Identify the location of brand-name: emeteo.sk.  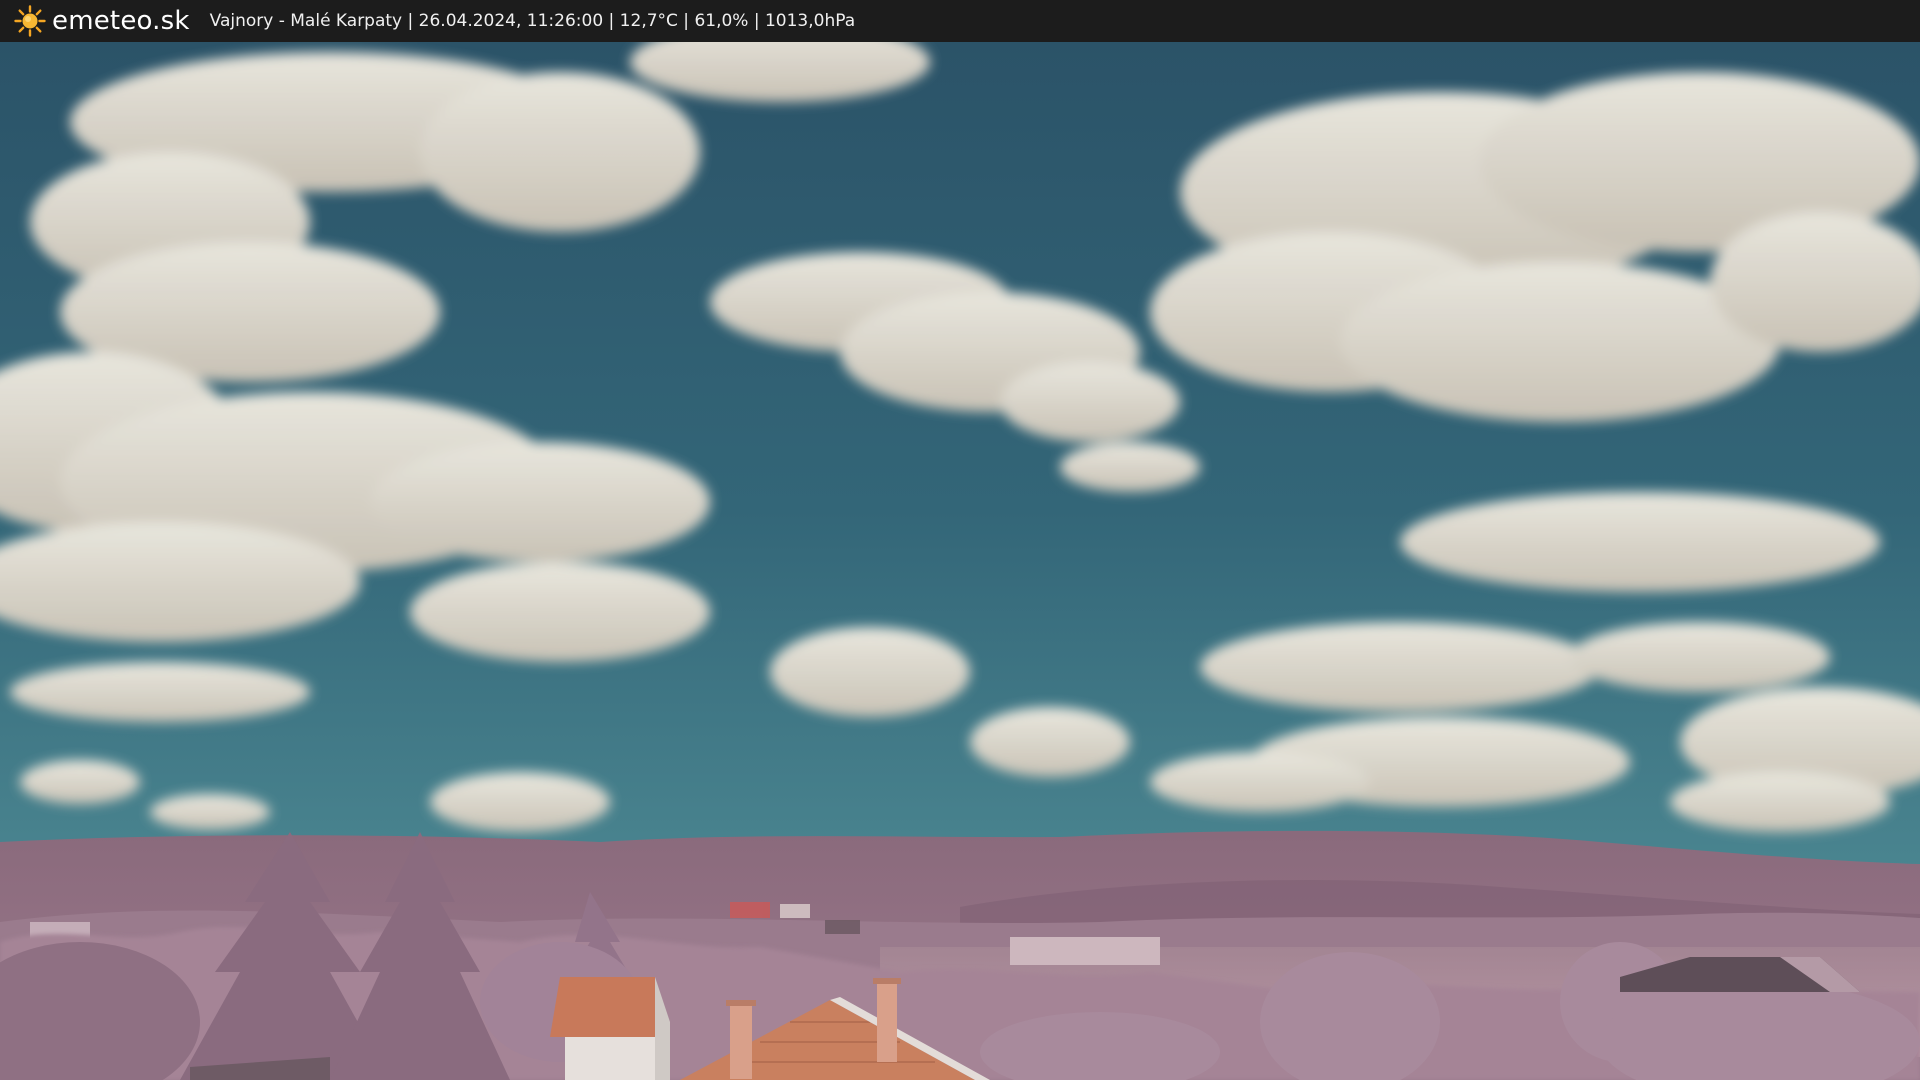
(121, 21).